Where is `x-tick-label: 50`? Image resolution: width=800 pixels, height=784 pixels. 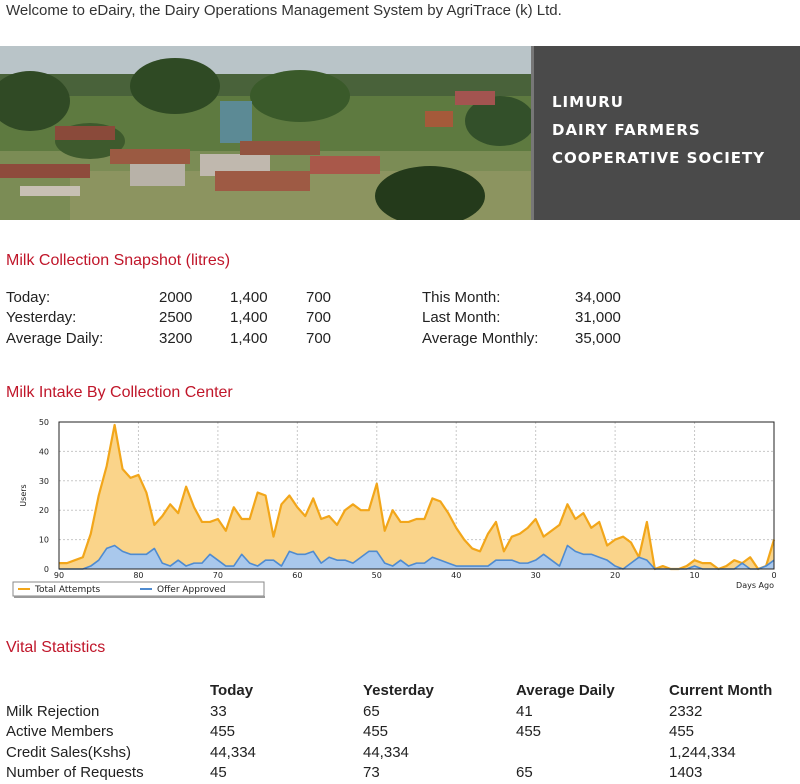 x-tick-label: 50 is located at coordinates (377, 575).